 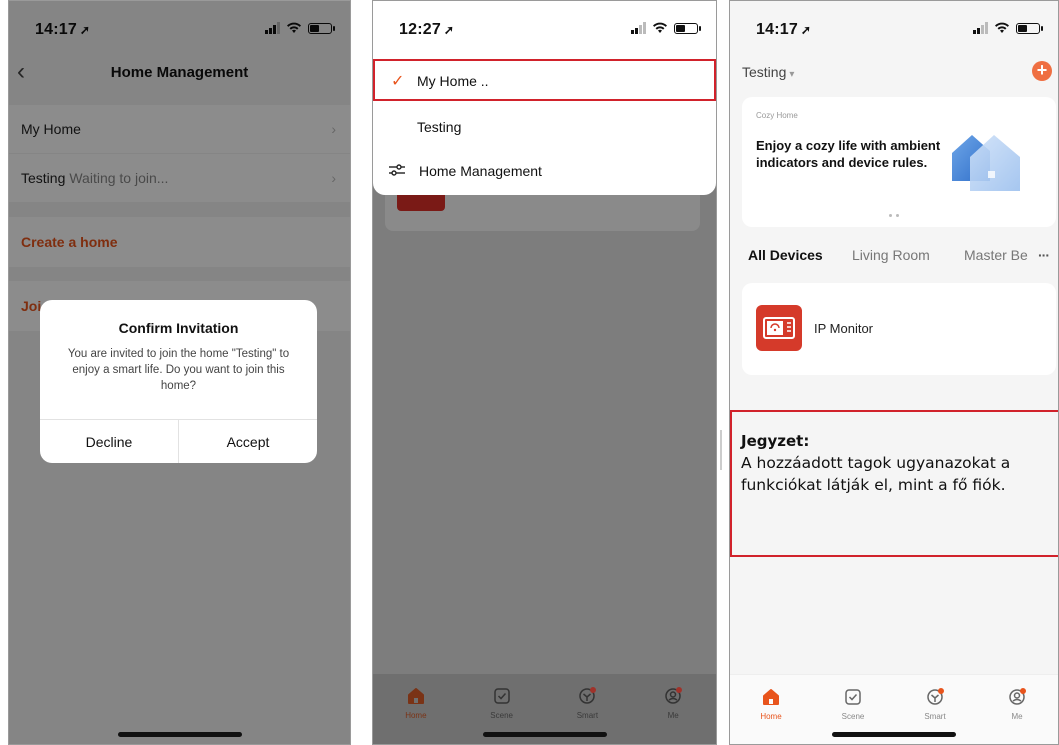 What do you see at coordinates (764, 72) in the screenshot?
I see `home-name: Testing` at bounding box center [764, 72].